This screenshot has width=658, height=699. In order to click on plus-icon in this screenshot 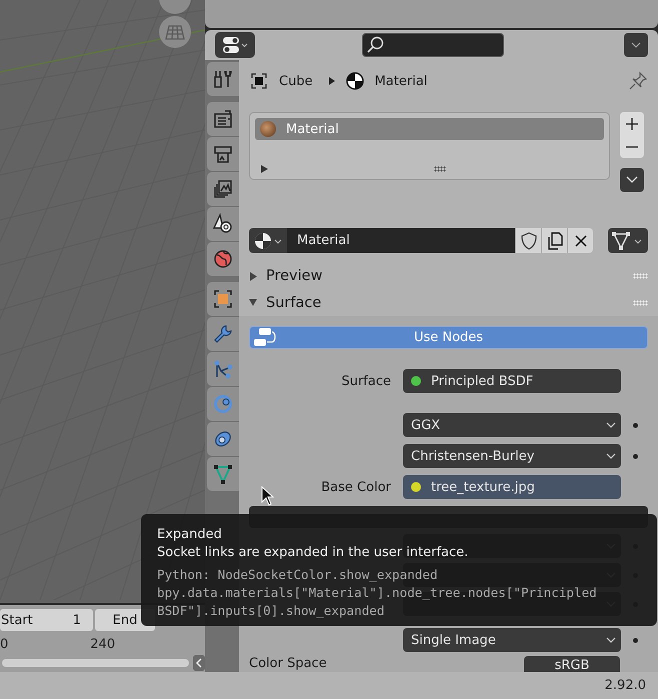, I will do `click(632, 124)`.